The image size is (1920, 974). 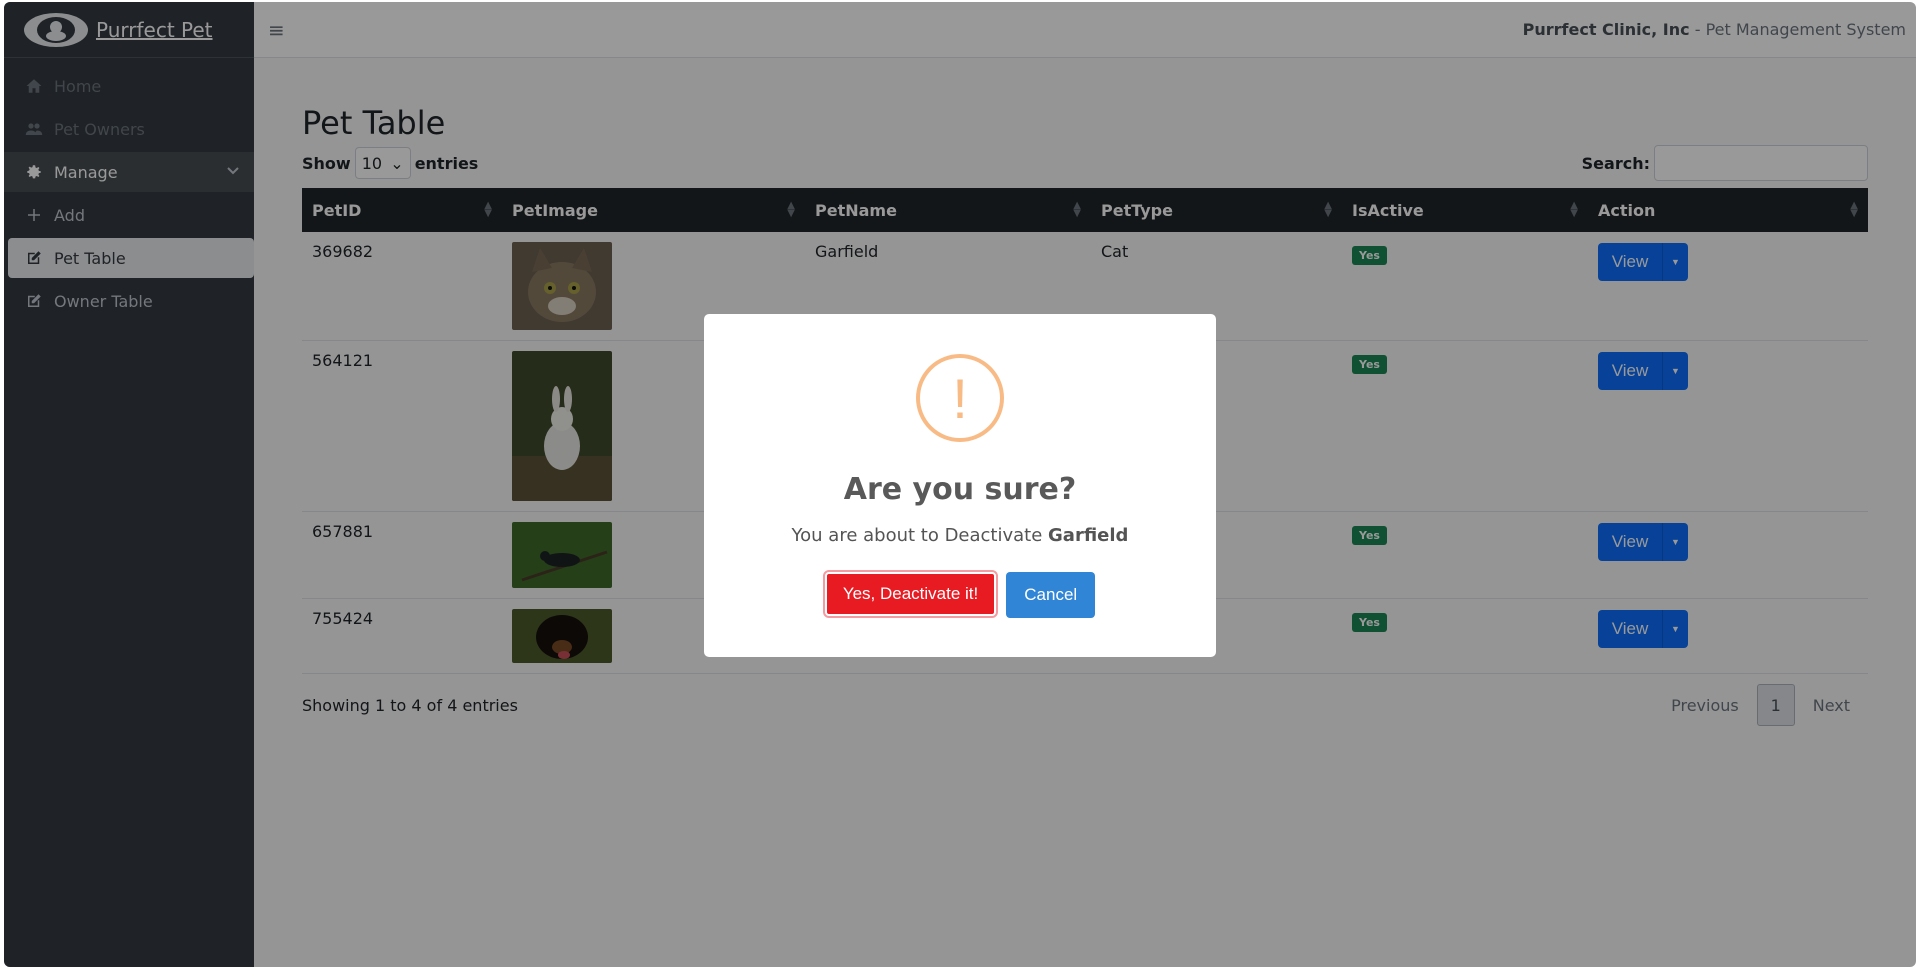 What do you see at coordinates (910, 594) in the screenshot?
I see `confirm-deactivate-button: Yes, Deactivate it!` at bounding box center [910, 594].